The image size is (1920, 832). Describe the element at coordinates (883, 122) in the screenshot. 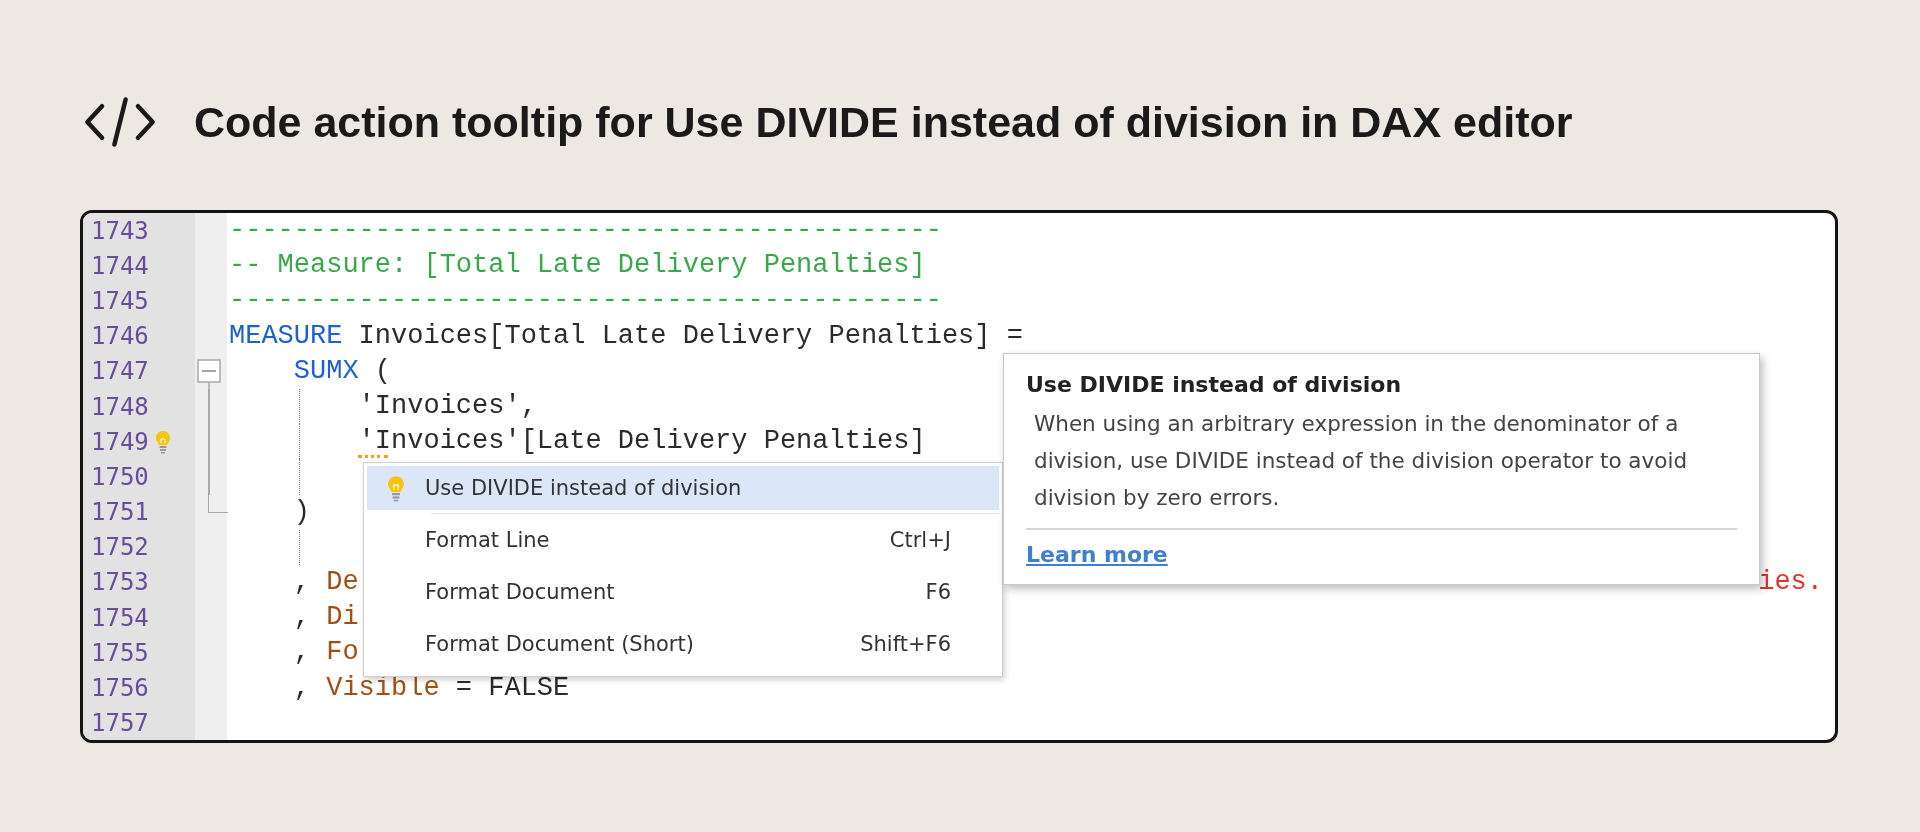

I see `page-title: Code action tooltip for Use DIVIDE instead of division in DAX editor` at that location.